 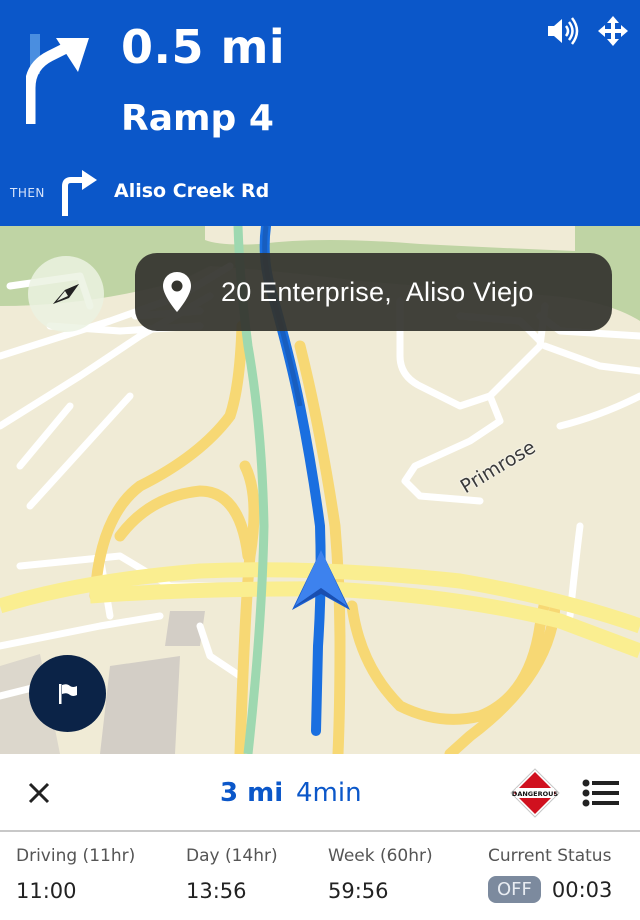 I want to click on volume-icon, so click(x=563, y=31).